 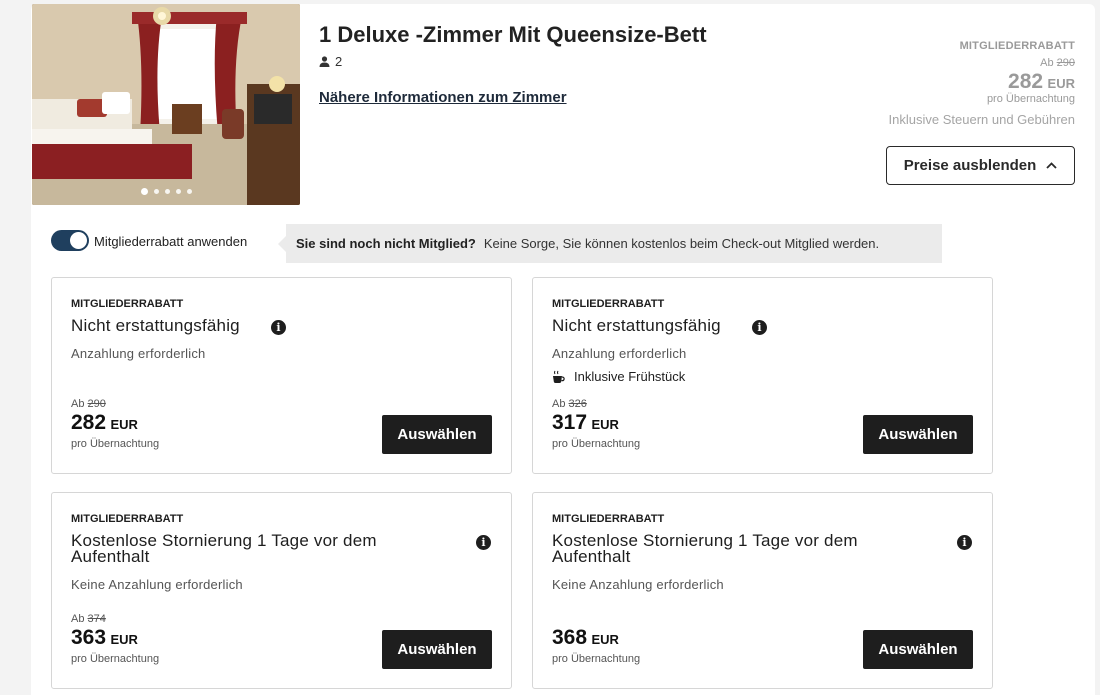 I want to click on rate-from-price: Ab 326, so click(x=569, y=404).